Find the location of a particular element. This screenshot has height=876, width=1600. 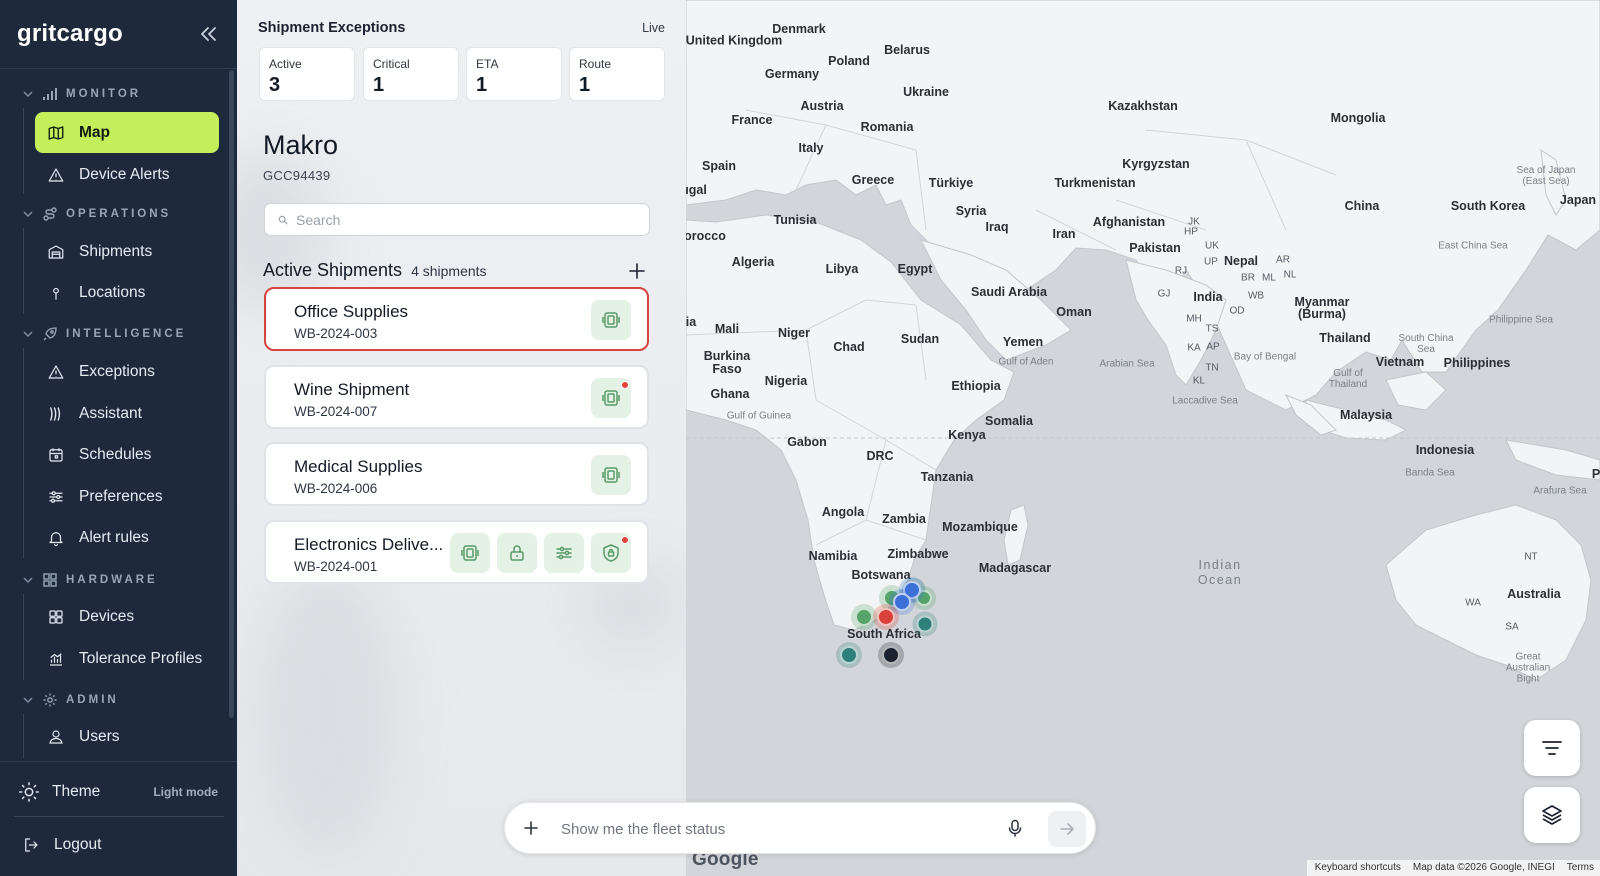

sliders-button is located at coordinates (564, 553).